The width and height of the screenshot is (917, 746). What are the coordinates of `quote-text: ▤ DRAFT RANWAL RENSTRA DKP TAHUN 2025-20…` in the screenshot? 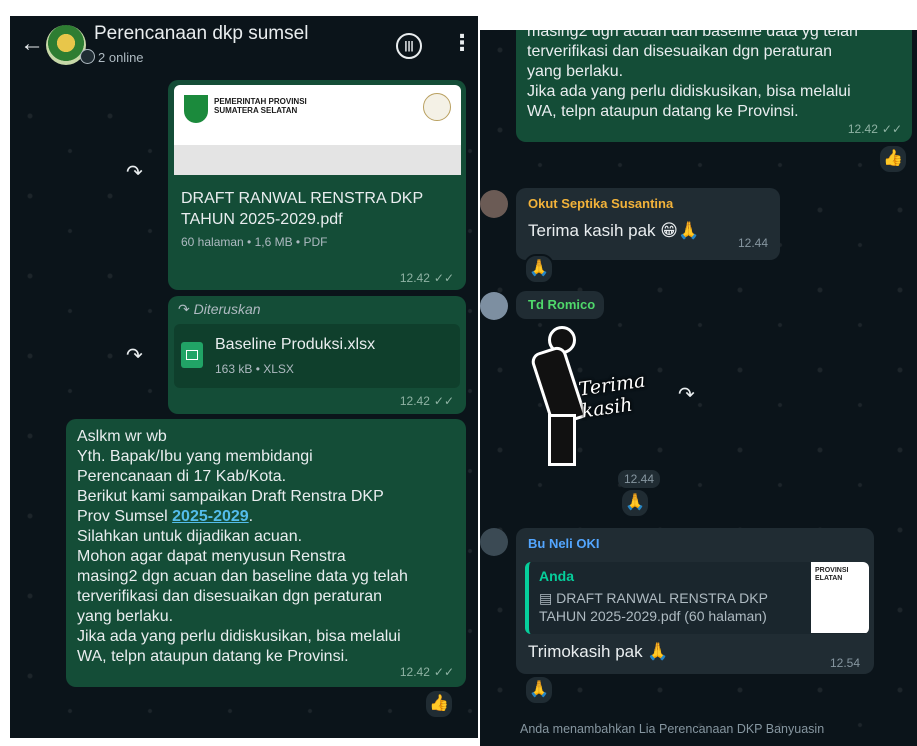 It's located at (653, 607).